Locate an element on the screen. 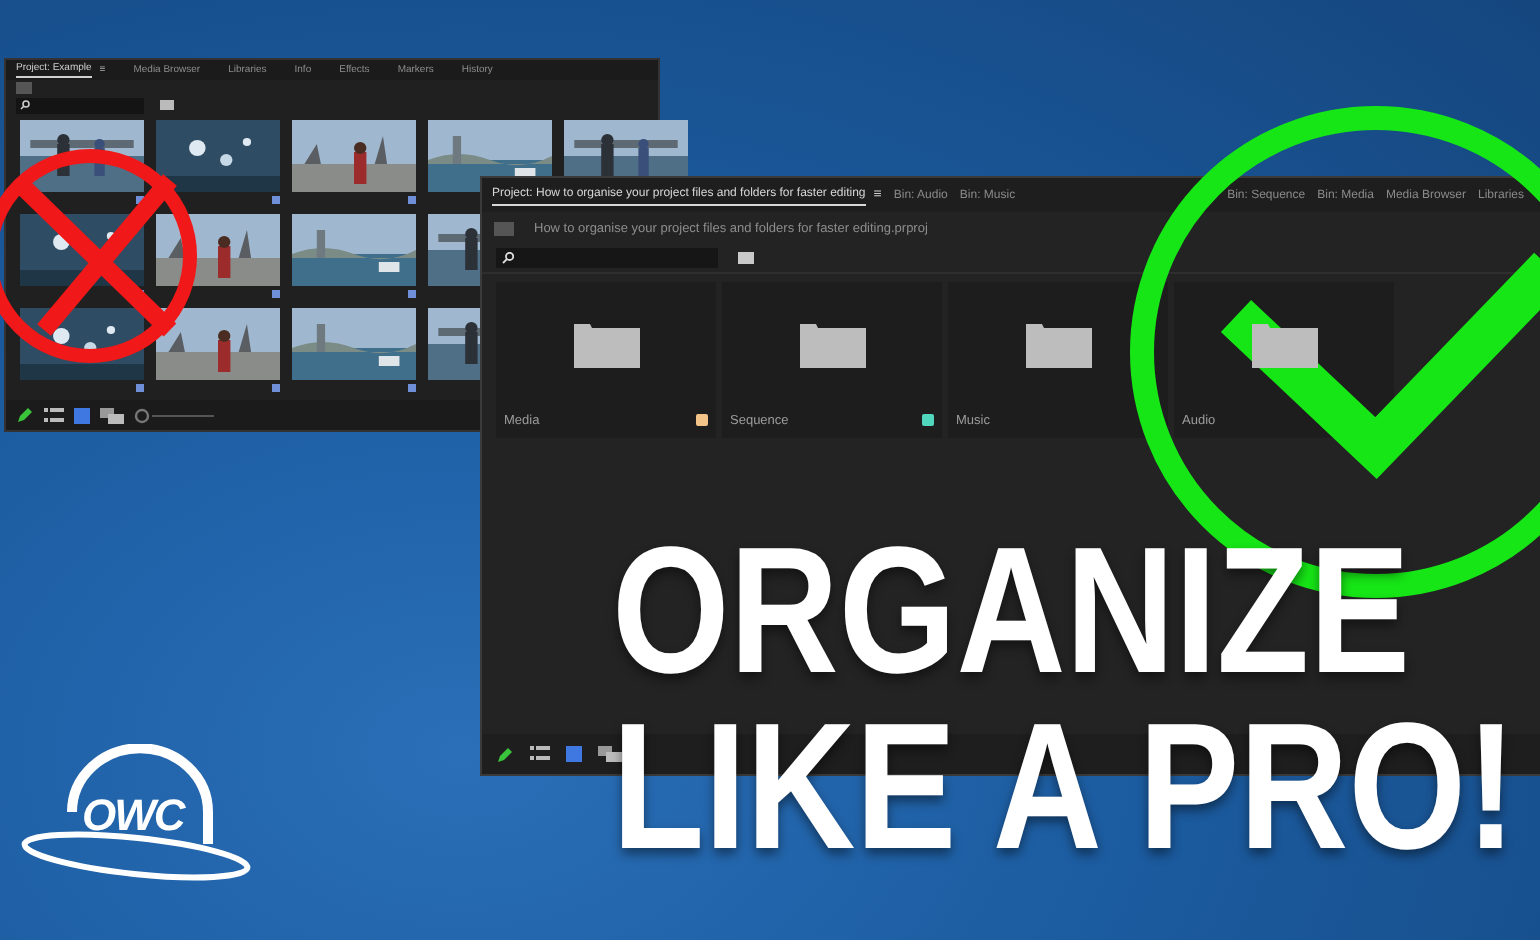 The image size is (1540, 940). freeform-view-icon is located at coordinates (112, 415).